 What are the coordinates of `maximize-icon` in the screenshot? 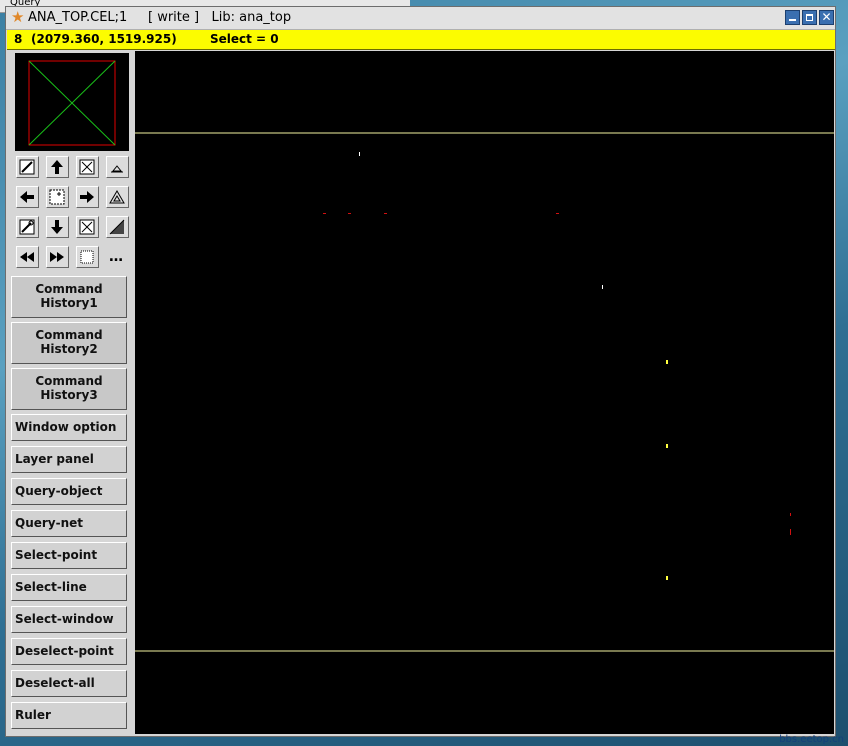 It's located at (809, 17).